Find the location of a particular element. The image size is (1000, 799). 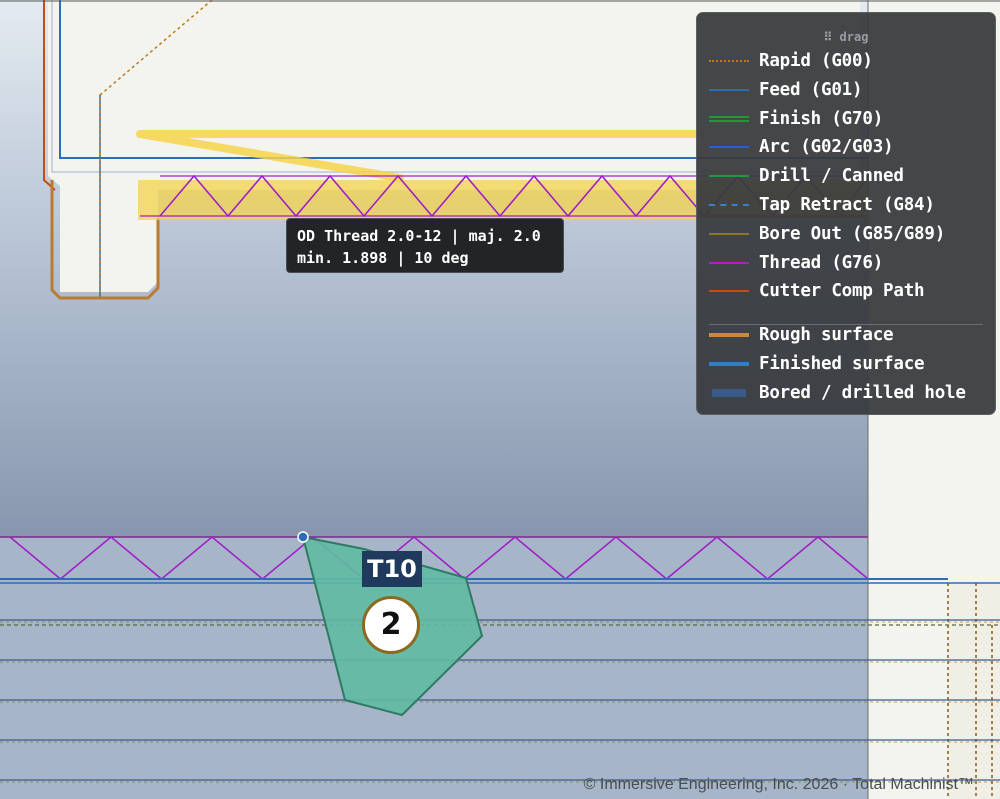

legend-item: Rough surface is located at coordinates (801, 335).